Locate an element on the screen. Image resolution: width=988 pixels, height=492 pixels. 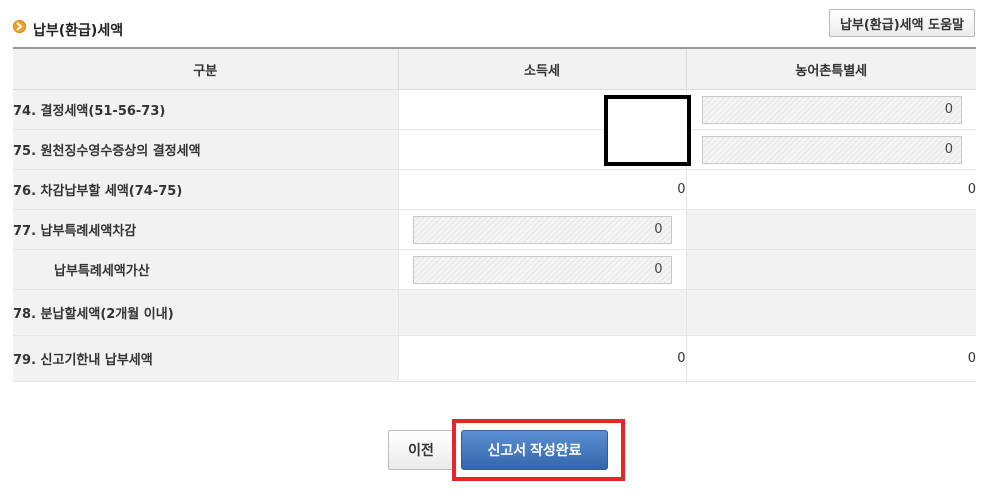
table-header-row: 구분 소득세 농어촌특별세 is located at coordinates (494, 68).